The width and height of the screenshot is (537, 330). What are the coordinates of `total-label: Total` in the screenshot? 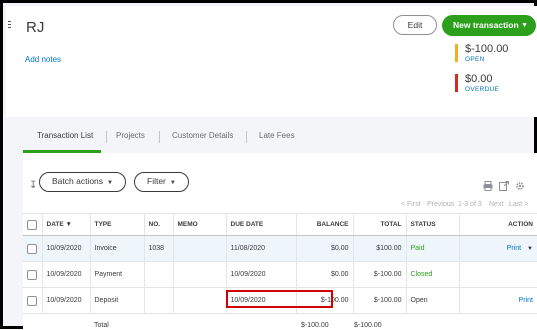 It's located at (101, 325).